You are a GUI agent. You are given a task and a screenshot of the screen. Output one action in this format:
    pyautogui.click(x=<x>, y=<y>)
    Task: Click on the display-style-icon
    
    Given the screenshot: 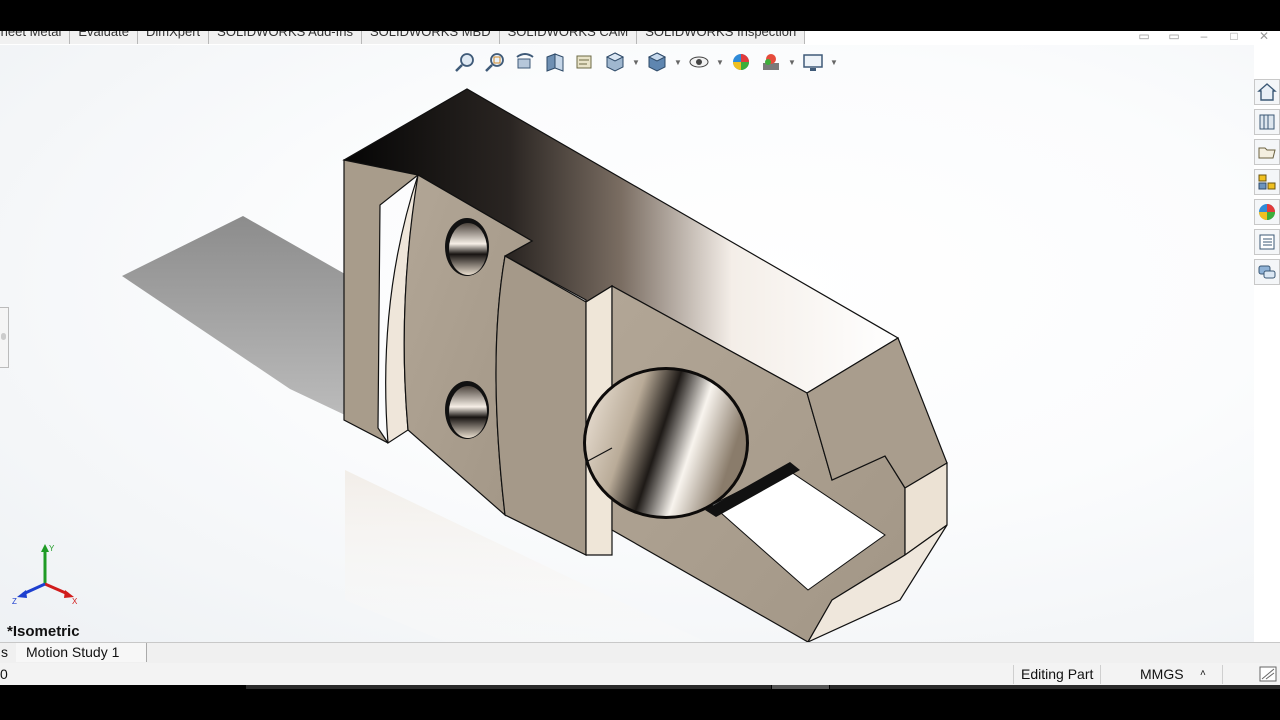 What is the action you would take?
    pyautogui.click(x=657, y=62)
    